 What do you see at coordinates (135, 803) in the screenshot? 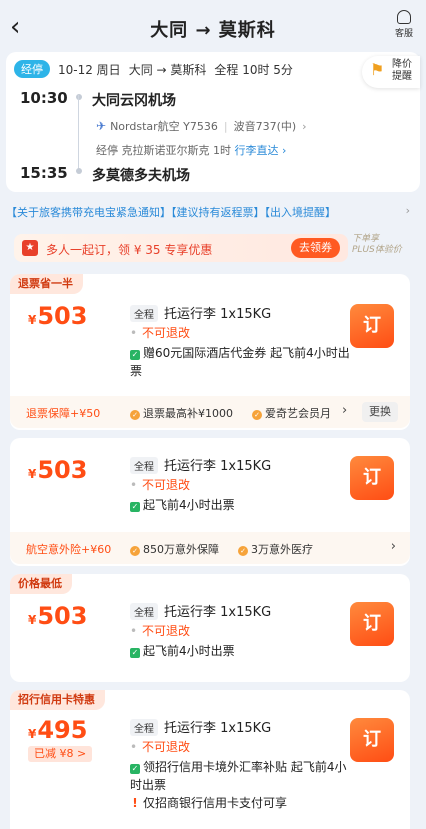
I see `alert-icon: !` at bounding box center [135, 803].